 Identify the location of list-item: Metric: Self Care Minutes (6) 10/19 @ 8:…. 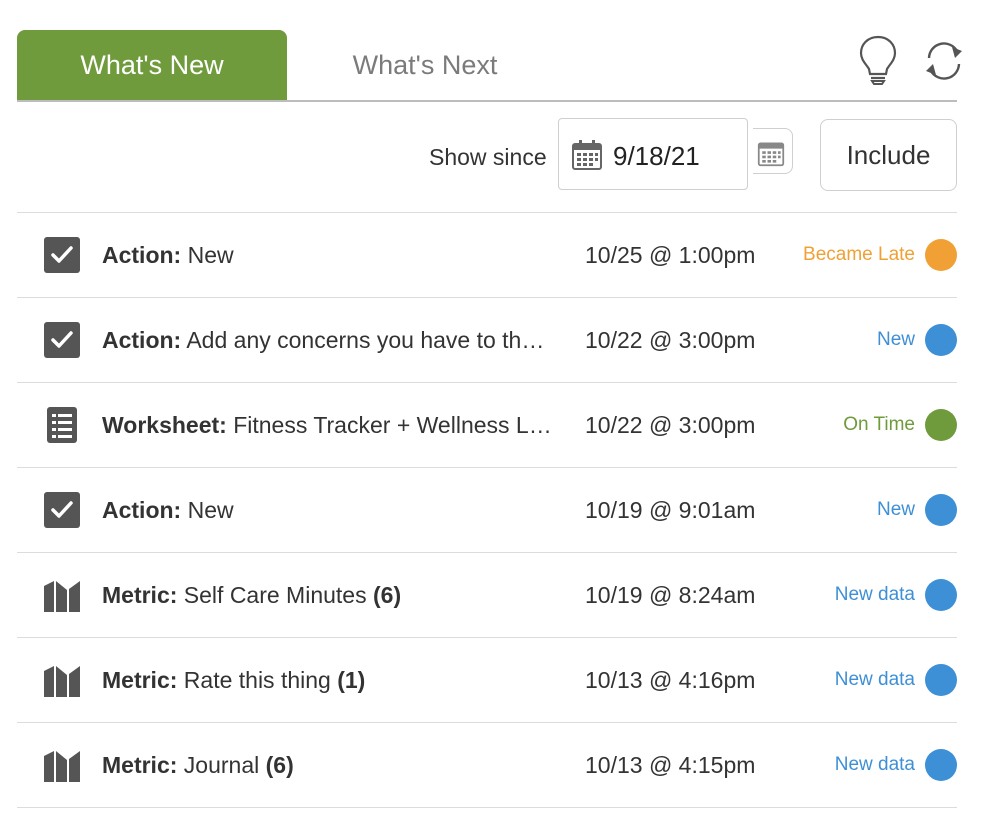
(487, 595).